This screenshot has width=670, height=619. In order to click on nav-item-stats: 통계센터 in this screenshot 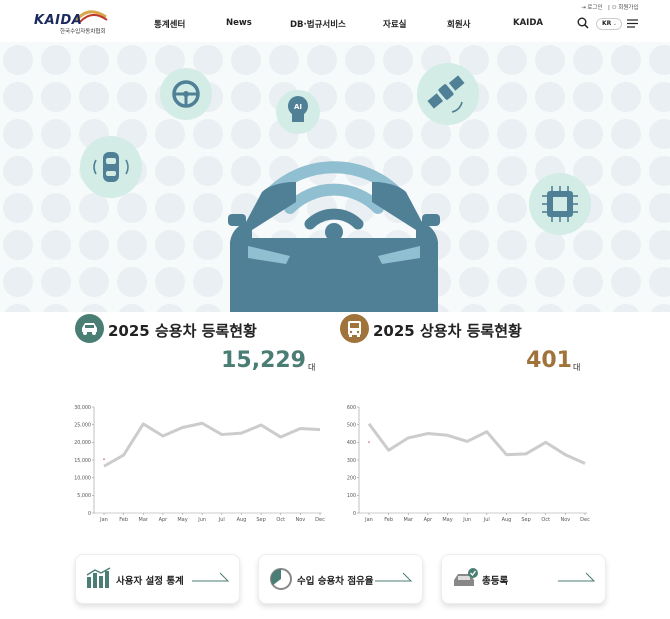, I will do `click(169, 24)`.